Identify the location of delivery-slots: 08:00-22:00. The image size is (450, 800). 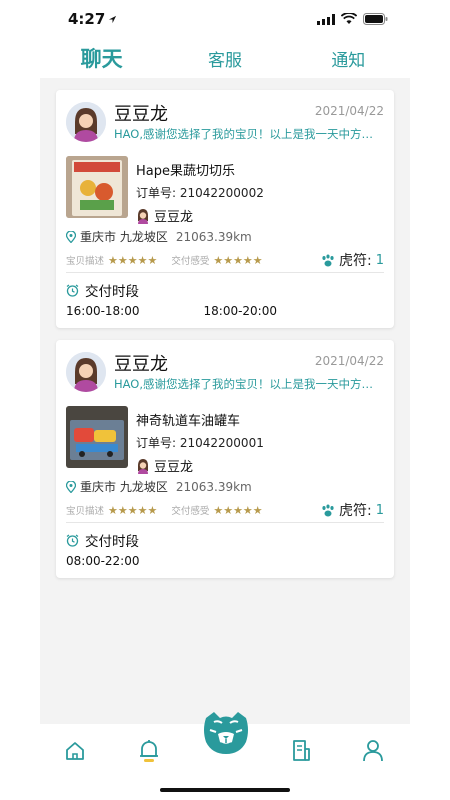
(103, 561).